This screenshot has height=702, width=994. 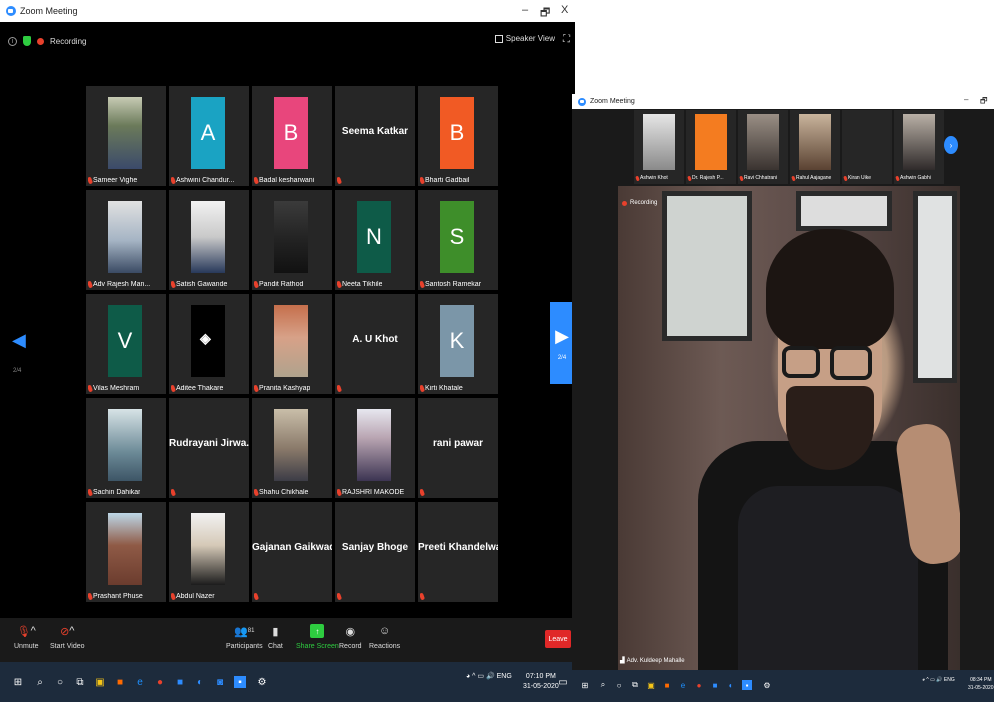 What do you see at coordinates (126, 448) in the screenshot?
I see `participant-tile: Sachin Dahikar` at bounding box center [126, 448].